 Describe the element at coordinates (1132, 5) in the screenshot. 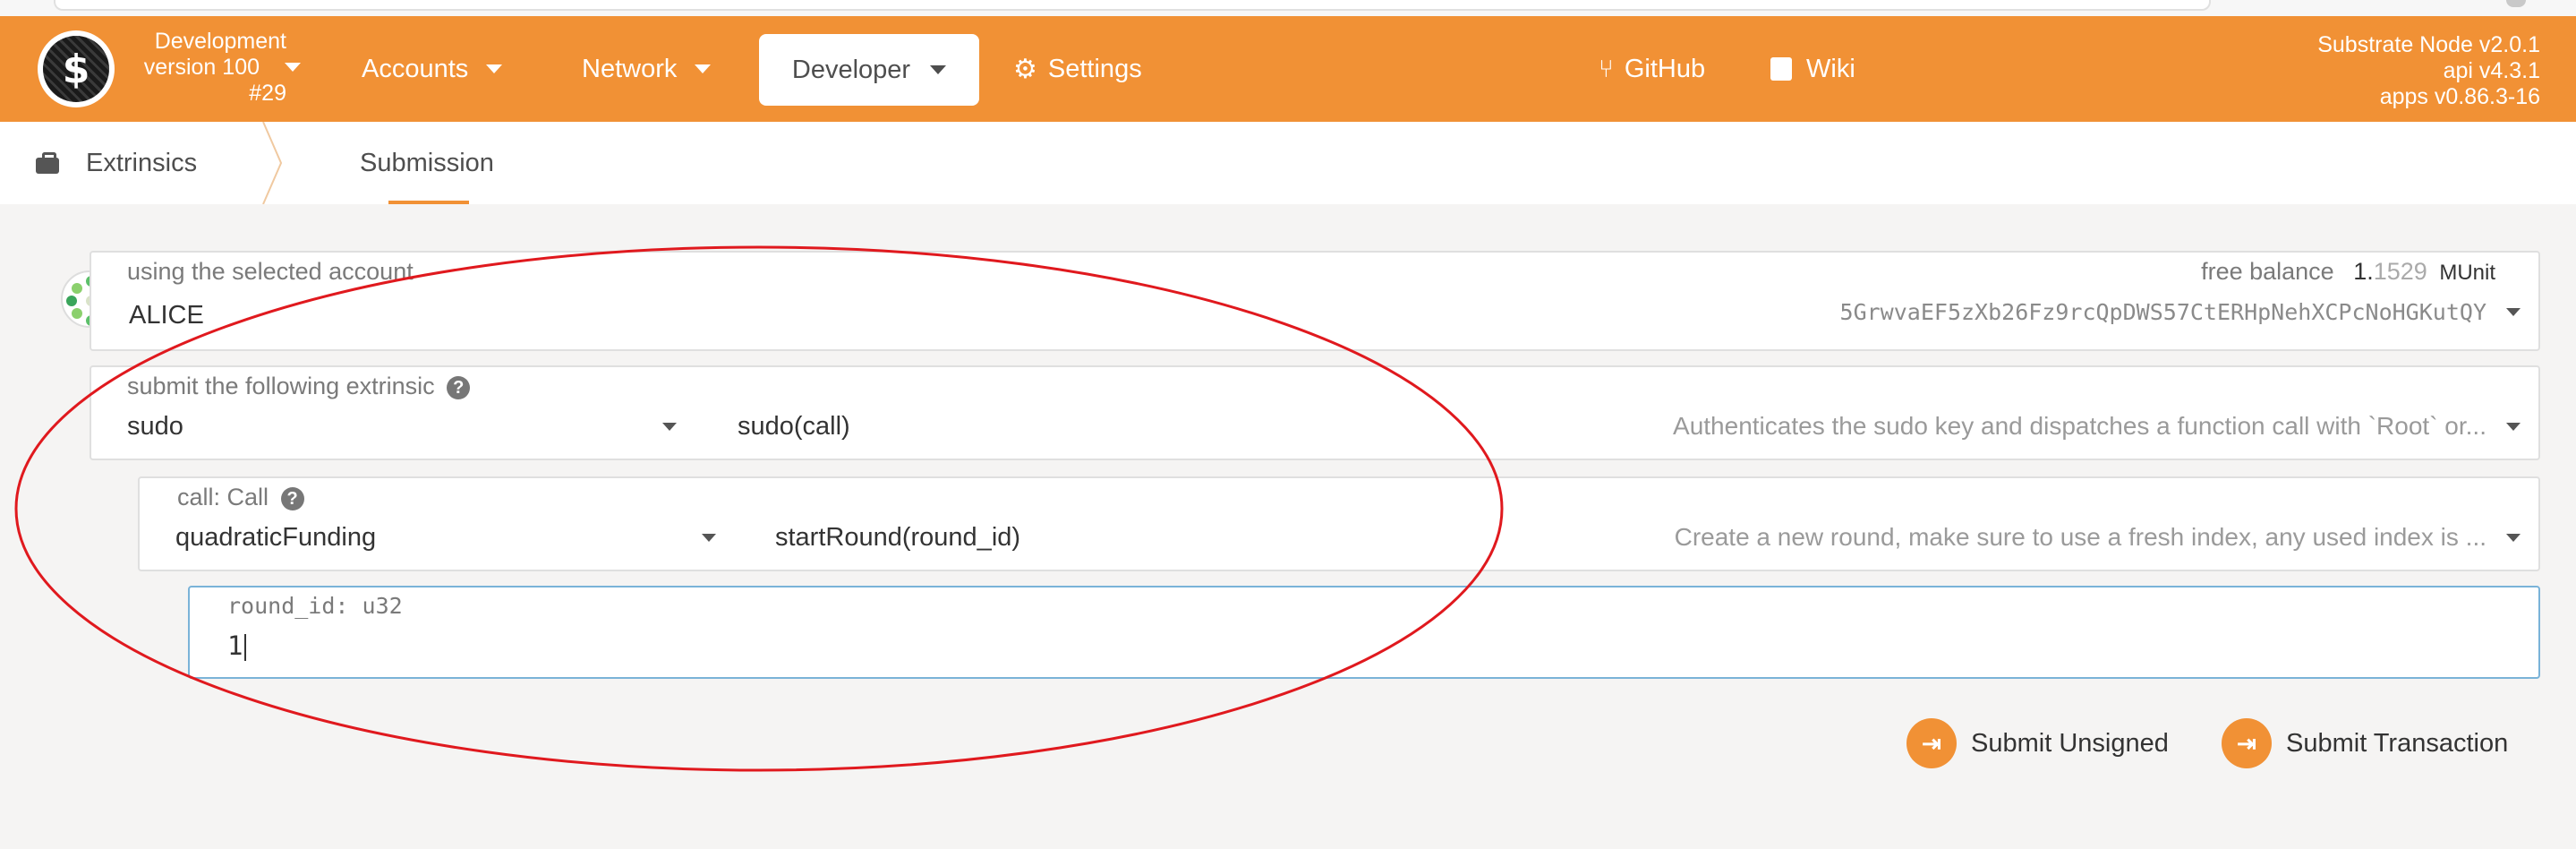

I see `browser-address-bar` at that location.